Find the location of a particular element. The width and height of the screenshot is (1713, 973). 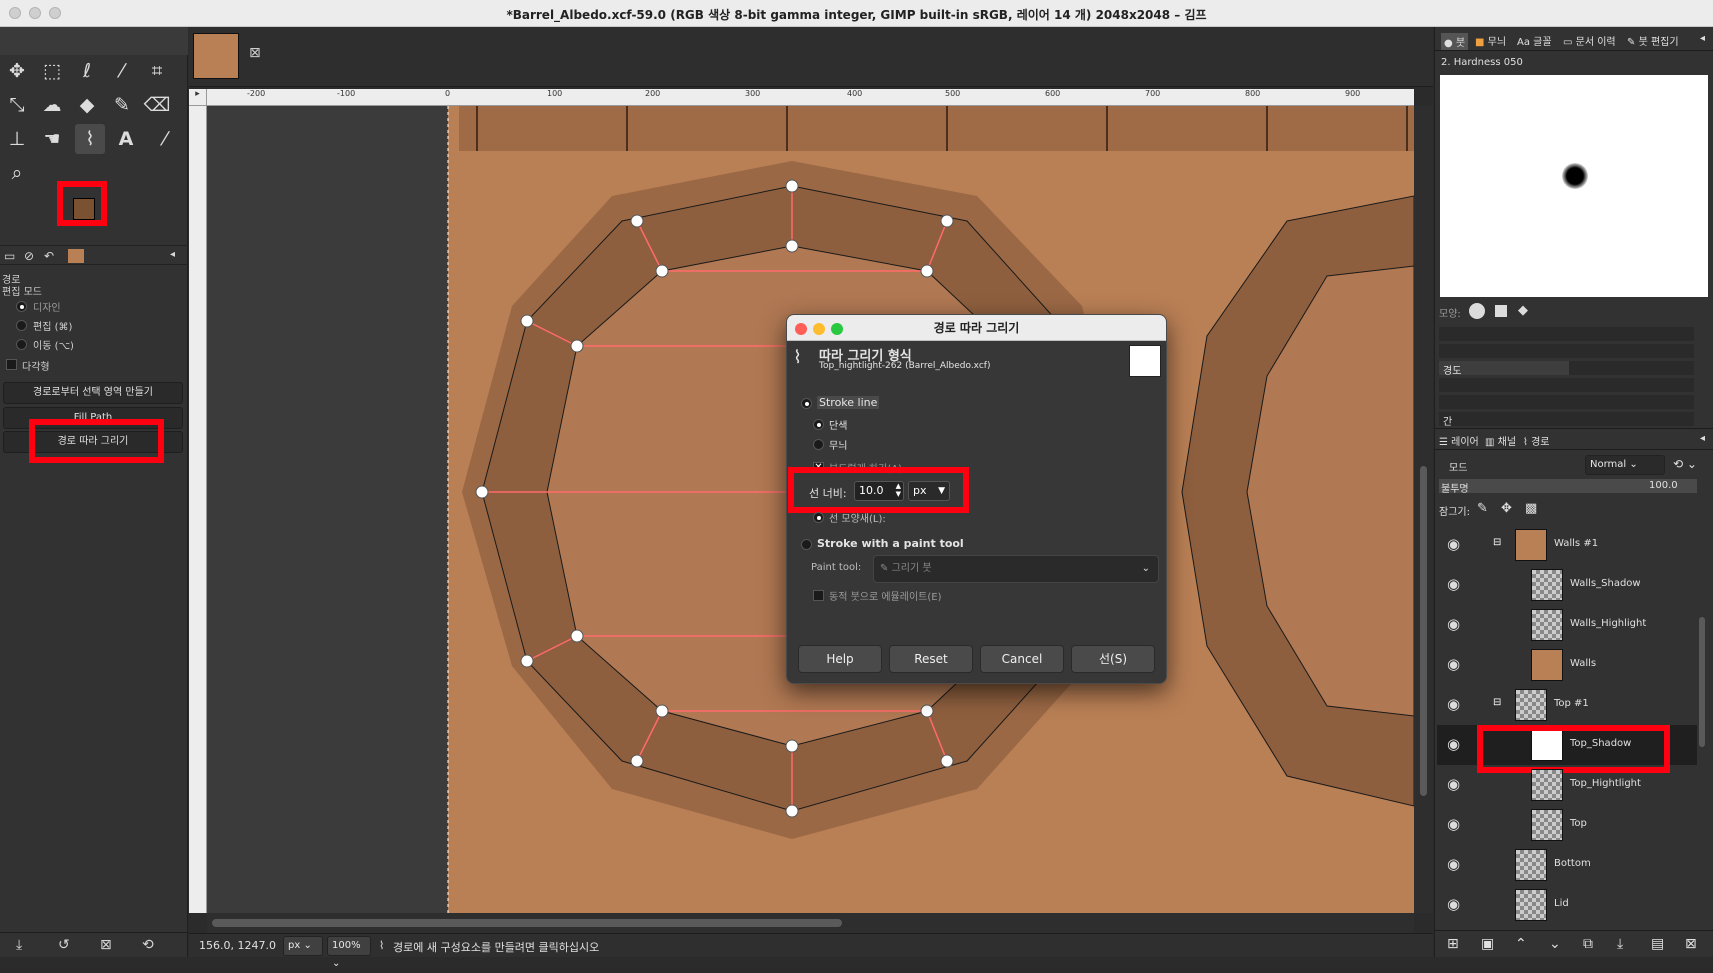

layer-row: ◉ Bottom is located at coordinates (1567, 865).